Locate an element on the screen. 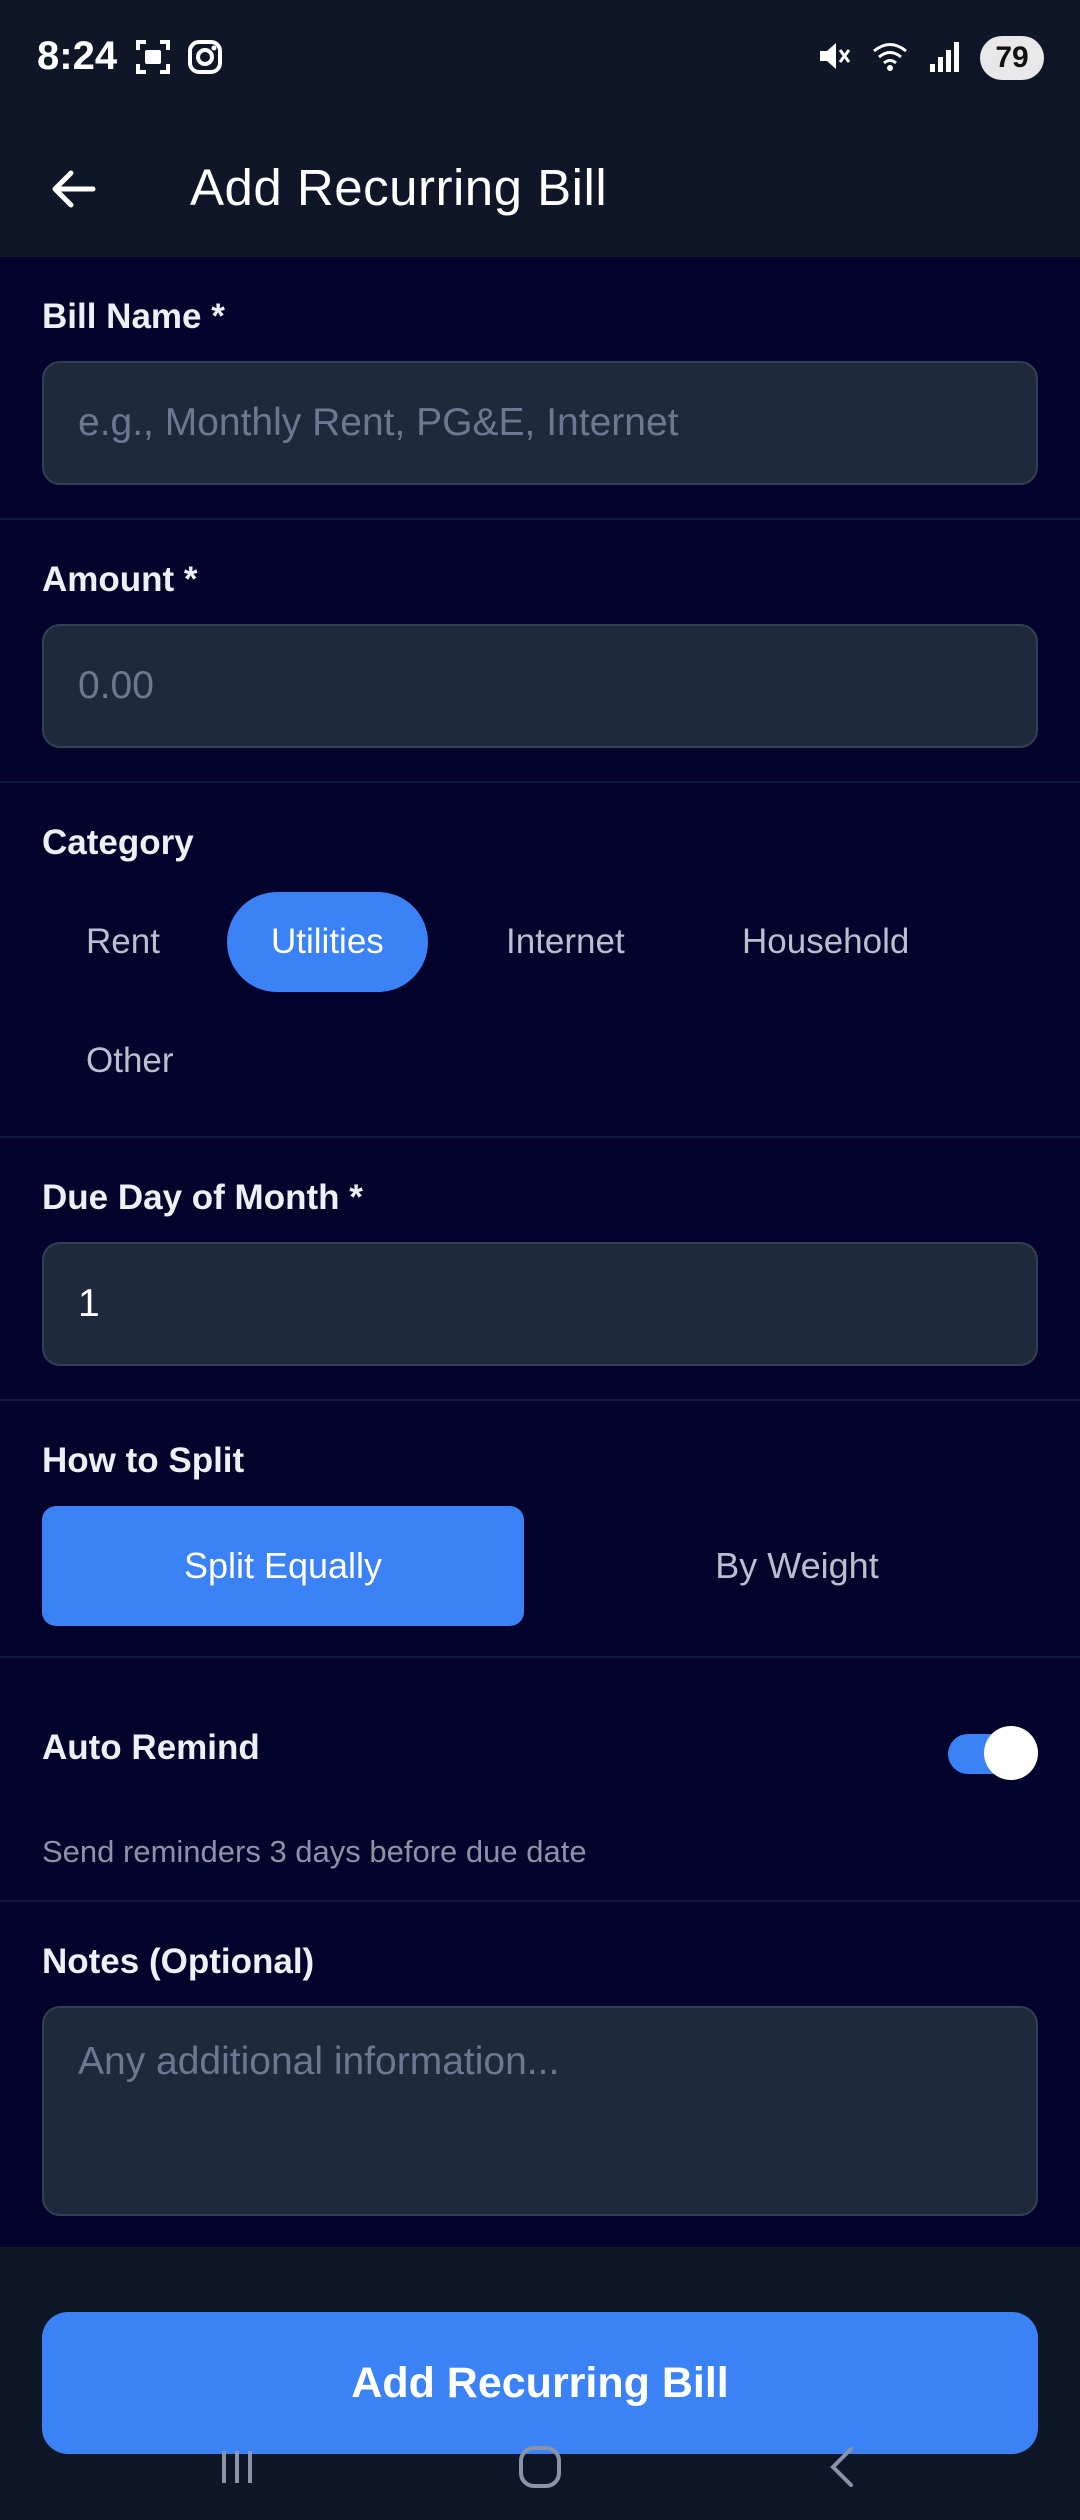 Image resolution: width=1080 pixels, height=2520 pixels. due-day-input: 1 is located at coordinates (540, 1304).